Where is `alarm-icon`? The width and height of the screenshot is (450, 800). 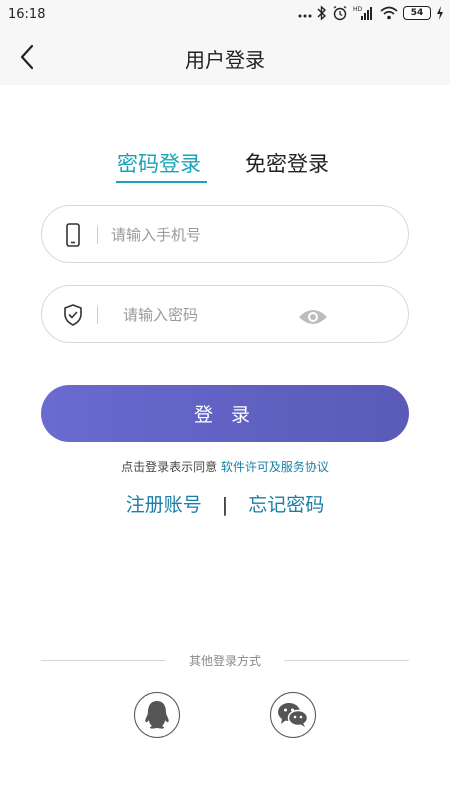
alarm-icon is located at coordinates (340, 13).